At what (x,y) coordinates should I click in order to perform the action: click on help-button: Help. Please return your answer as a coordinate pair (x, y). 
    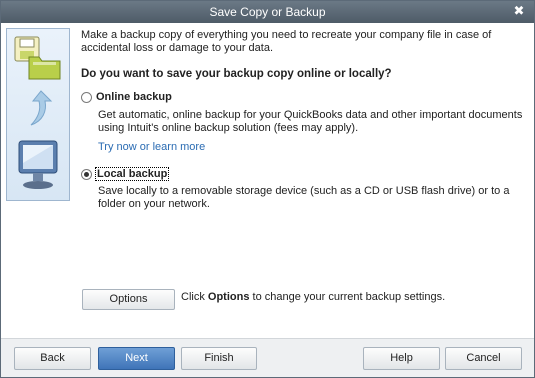
    Looking at the image, I should click on (401, 358).